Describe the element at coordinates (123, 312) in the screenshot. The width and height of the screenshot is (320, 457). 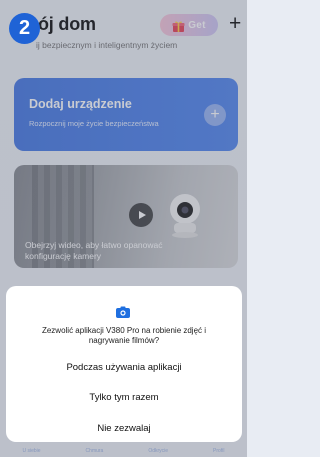
I see `camera-permission-icon` at that location.